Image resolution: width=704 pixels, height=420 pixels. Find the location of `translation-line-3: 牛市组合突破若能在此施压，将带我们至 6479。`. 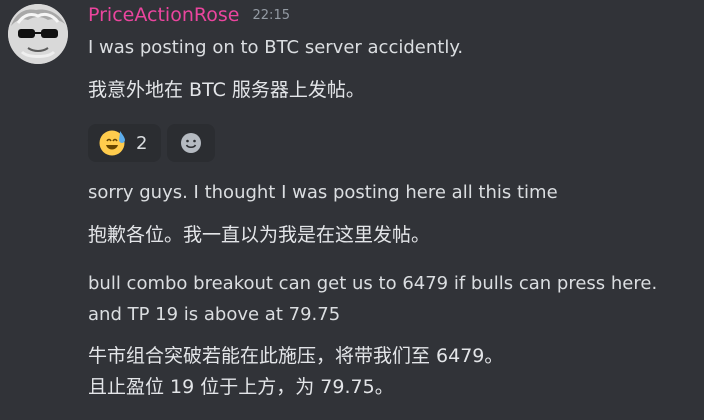

translation-line-3: 牛市组合突破若能在此施压，将带我们至 6479。 is located at coordinates (296, 356).